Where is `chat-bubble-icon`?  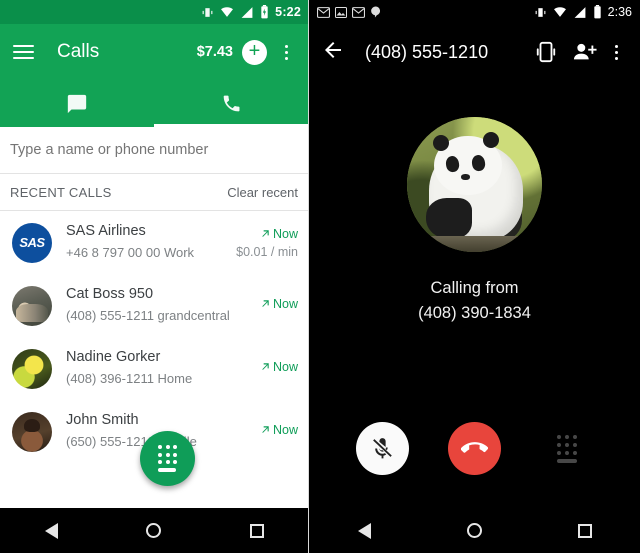
chat-bubble-icon is located at coordinates (77, 103).